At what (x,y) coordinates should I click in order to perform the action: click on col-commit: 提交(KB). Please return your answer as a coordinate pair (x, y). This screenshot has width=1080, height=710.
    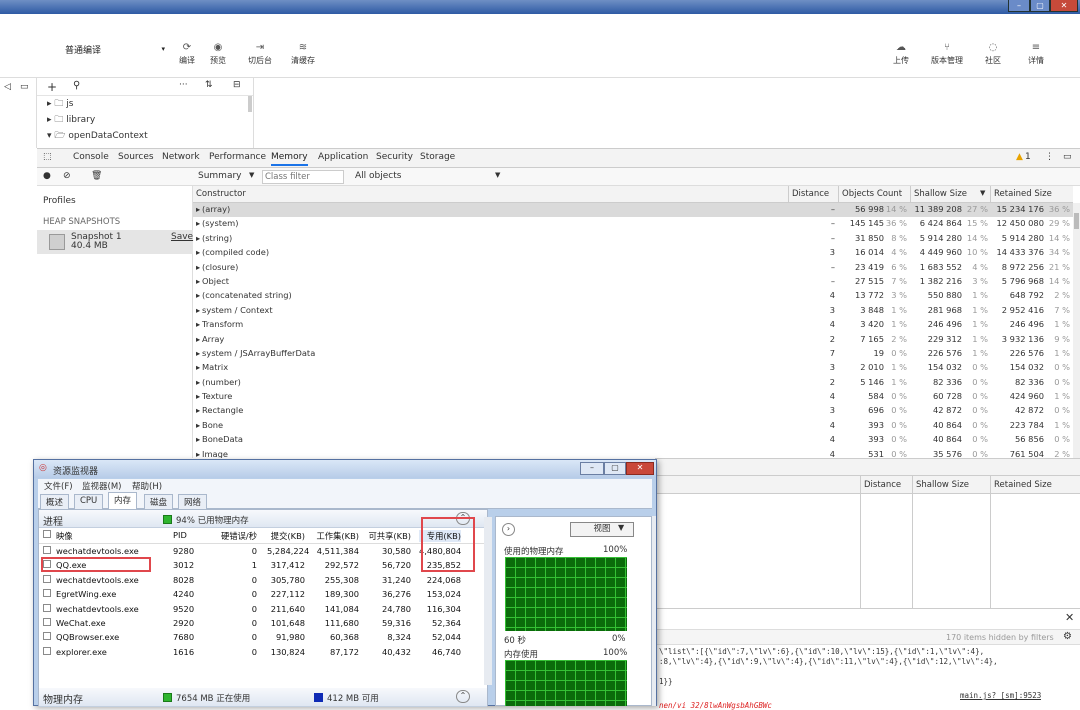
    Looking at the image, I should click on (286, 536).